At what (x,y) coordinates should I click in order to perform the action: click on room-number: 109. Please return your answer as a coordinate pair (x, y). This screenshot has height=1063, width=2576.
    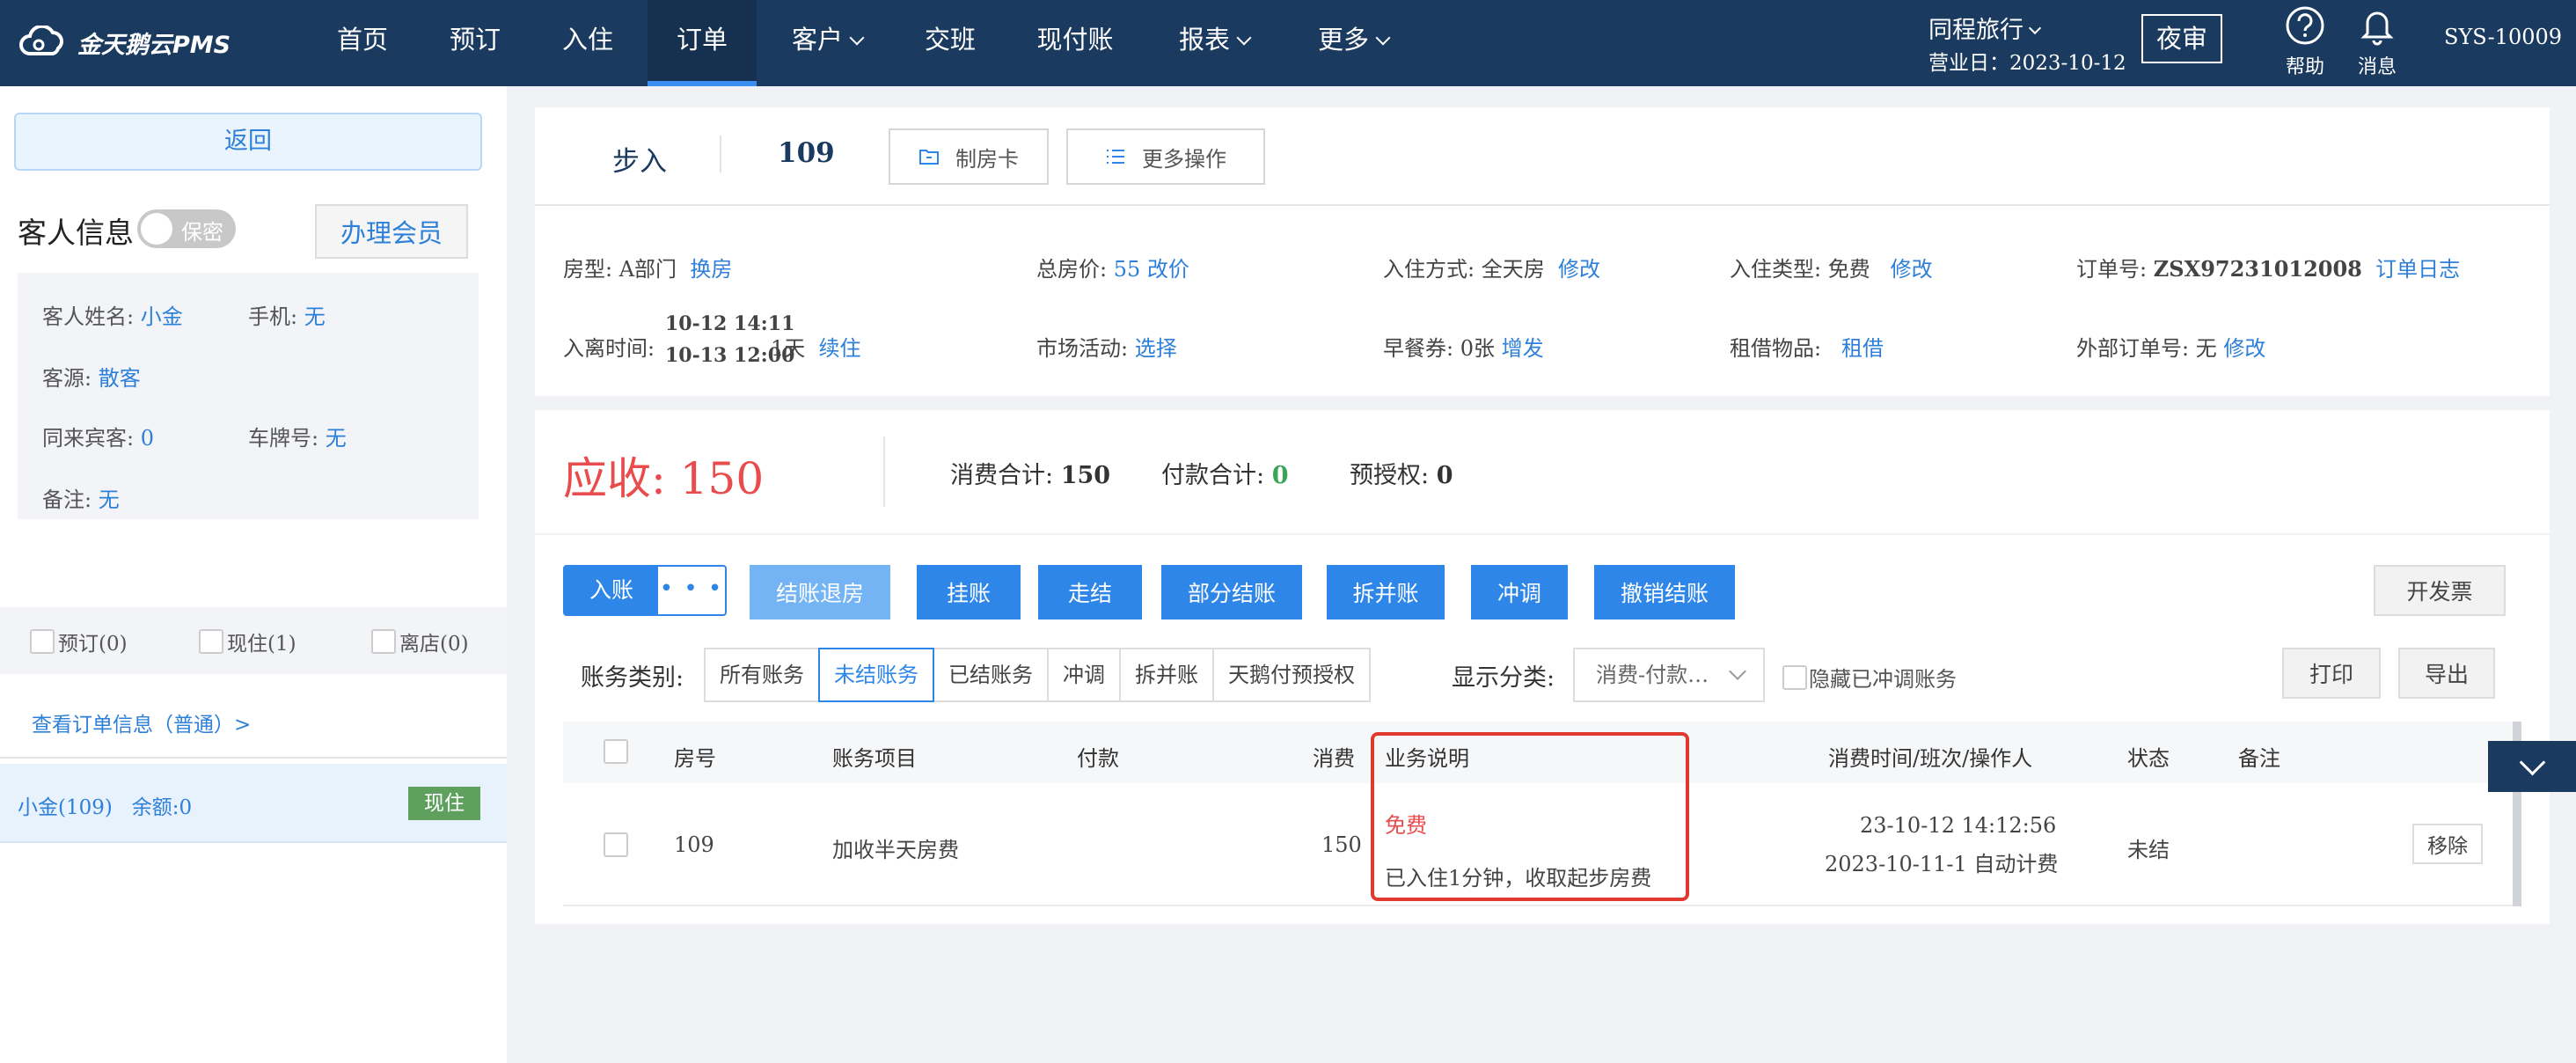
    Looking at the image, I should click on (806, 153).